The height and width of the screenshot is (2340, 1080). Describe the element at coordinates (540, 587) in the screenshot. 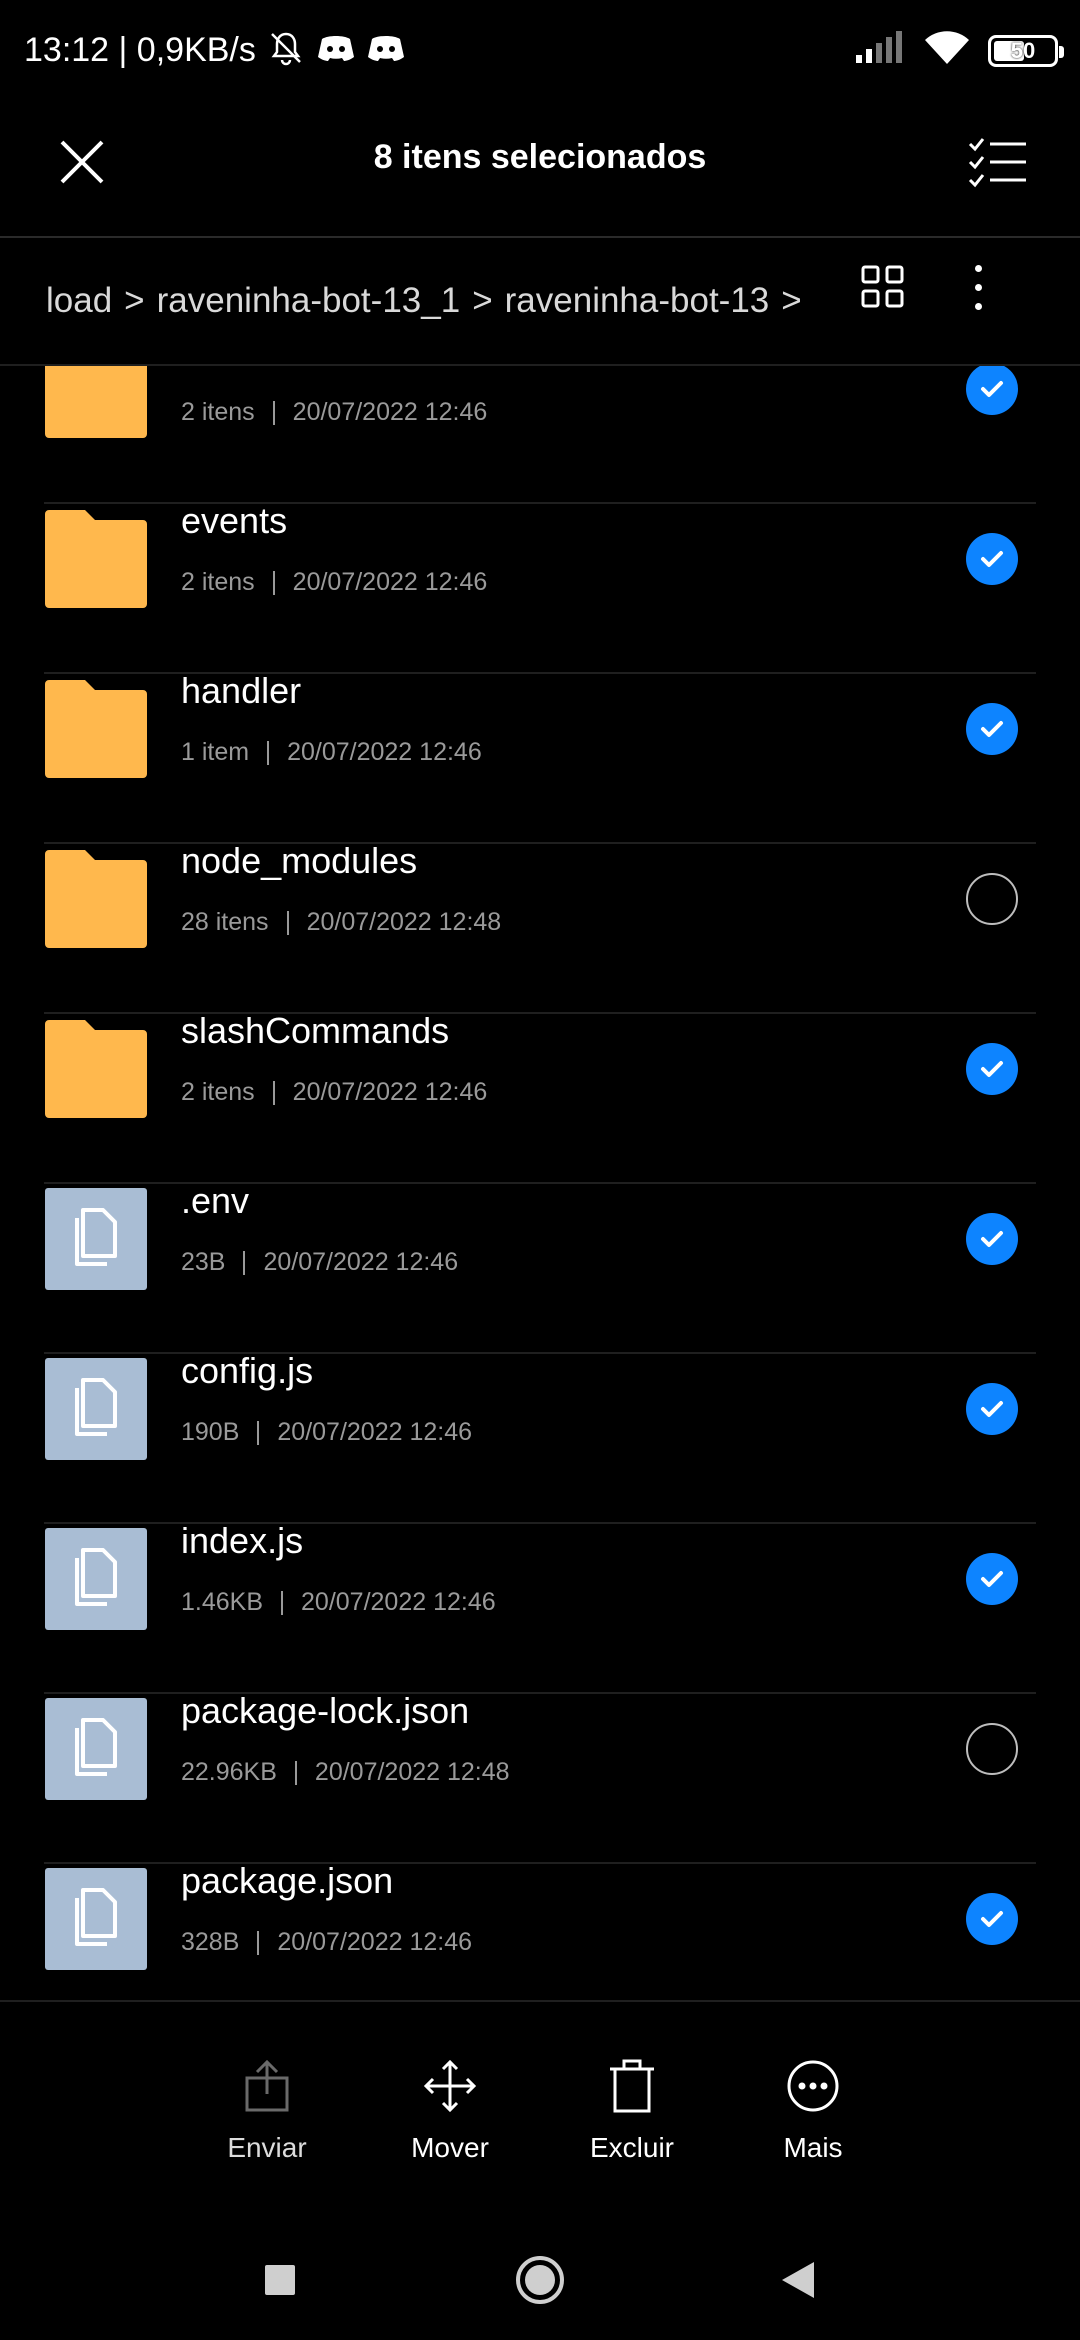

I see `folder-row: events 2 itens 20/07/2022 12:46` at that location.